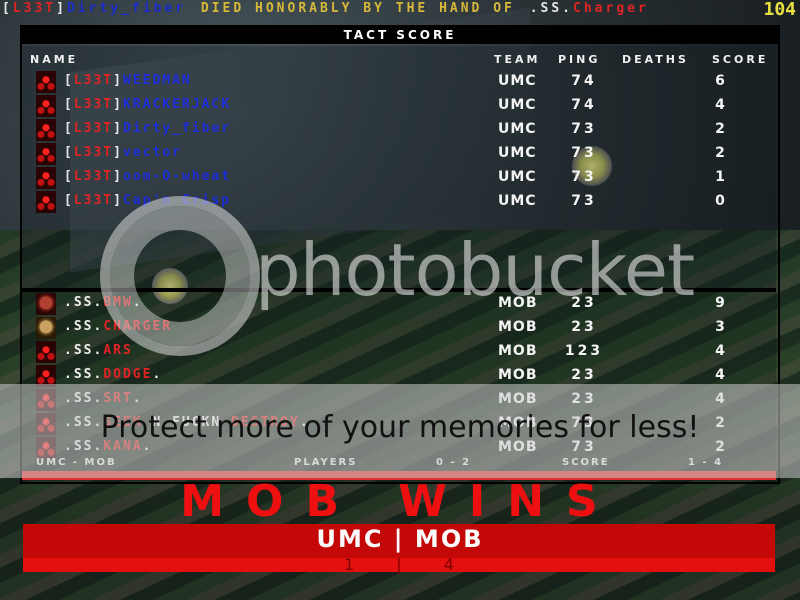  I want to click on winner-banner: MOB WINS, so click(400, 501).